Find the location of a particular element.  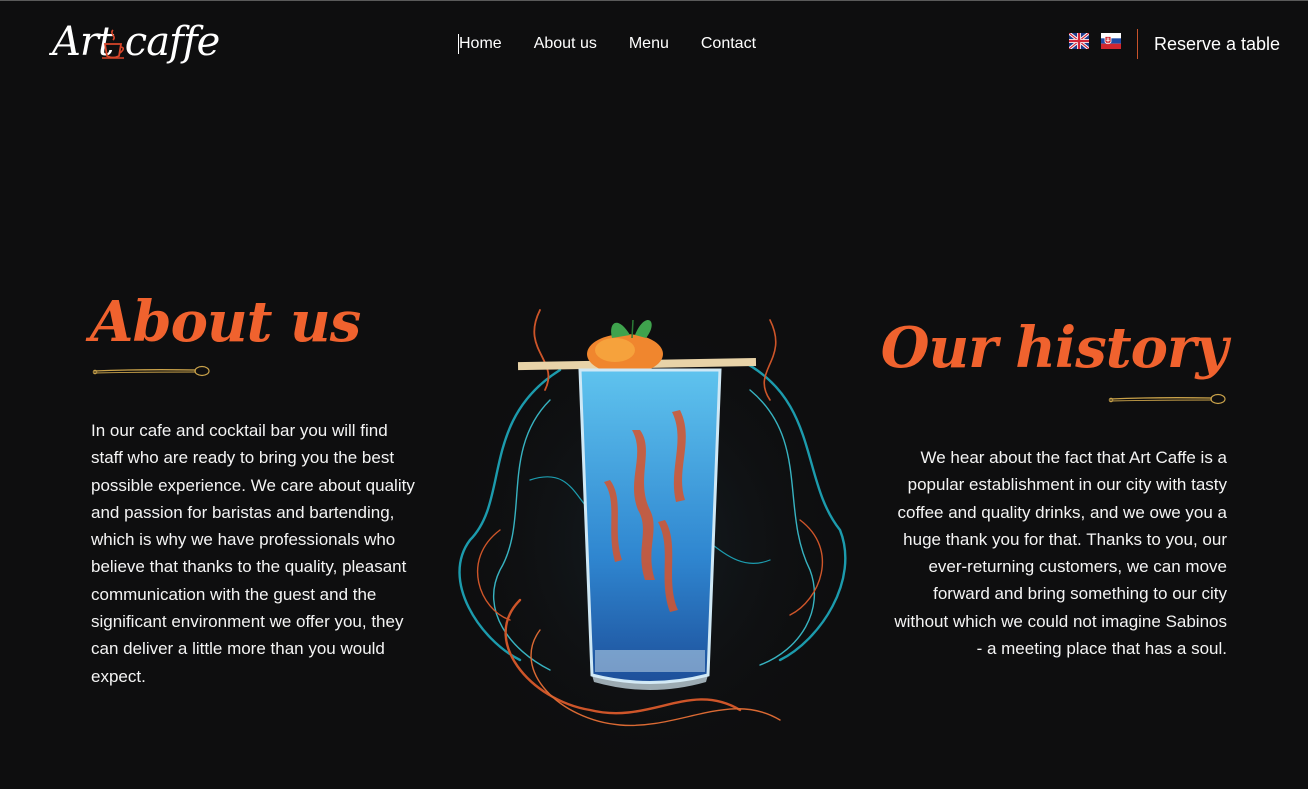

header-divider is located at coordinates (1137, 44).